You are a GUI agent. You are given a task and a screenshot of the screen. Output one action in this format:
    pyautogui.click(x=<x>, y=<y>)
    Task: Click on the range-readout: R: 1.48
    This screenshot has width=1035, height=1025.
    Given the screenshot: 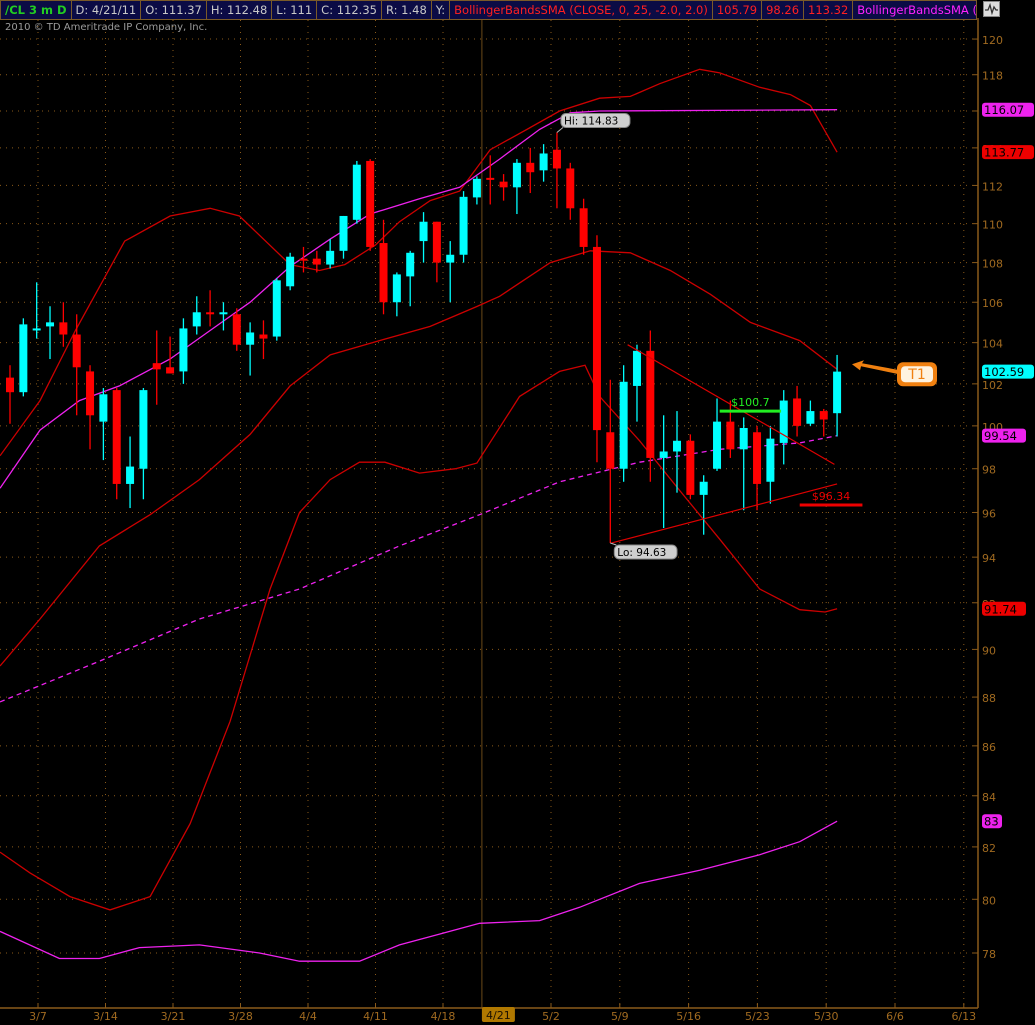 What is the action you would take?
    pyautogui.click(x=407, y=10)
    